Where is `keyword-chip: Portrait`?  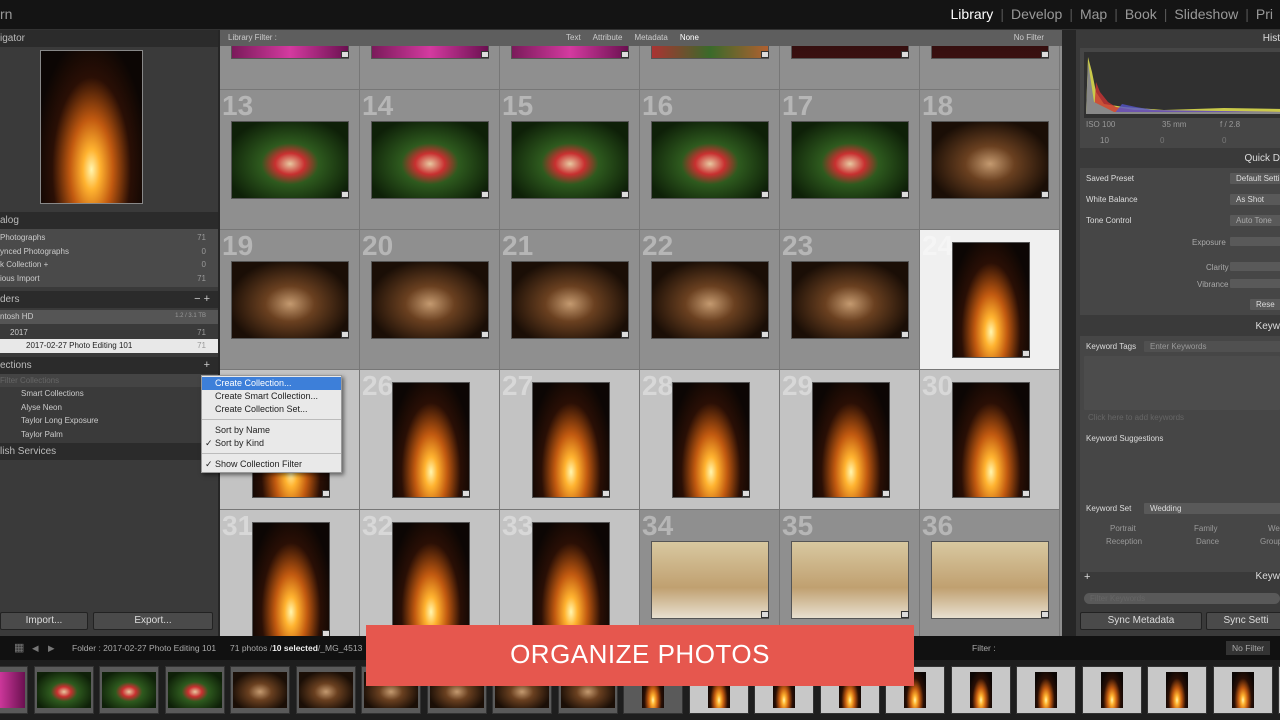 keyword-chip: Portrait is located at coordinates (1123, 528).